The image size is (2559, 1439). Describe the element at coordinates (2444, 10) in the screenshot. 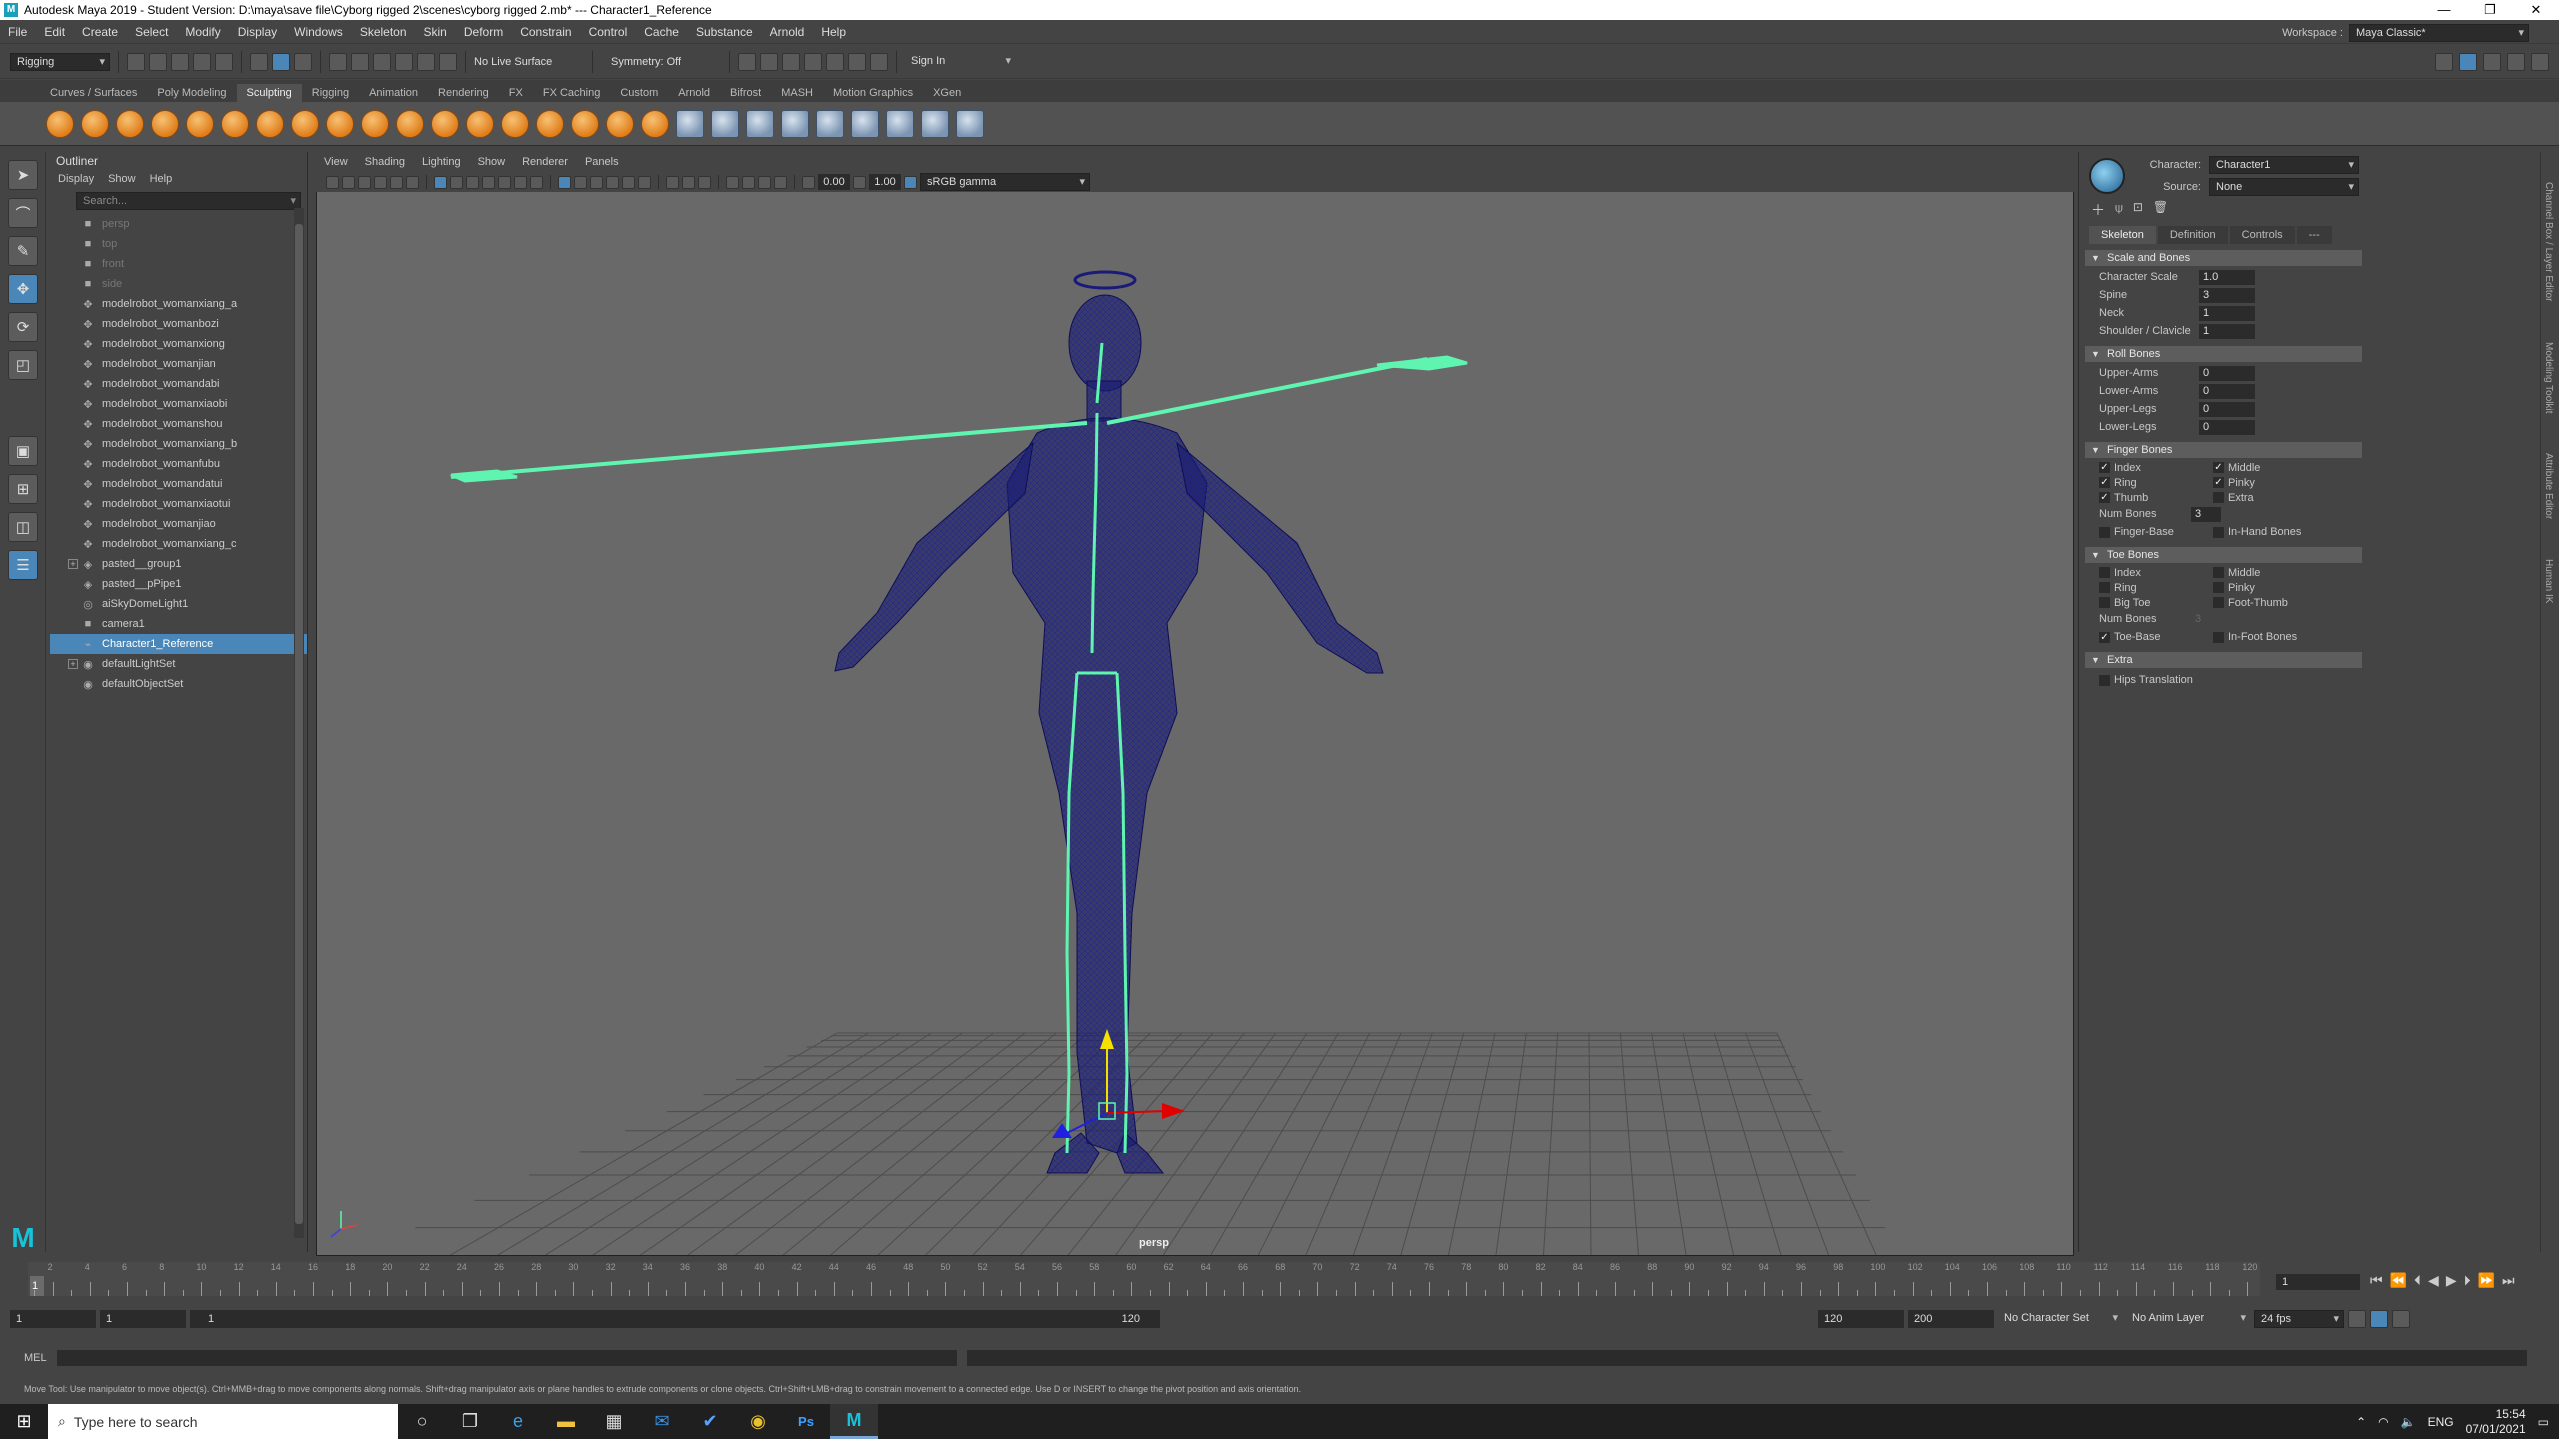

I see `minimize-button: —` at that location.